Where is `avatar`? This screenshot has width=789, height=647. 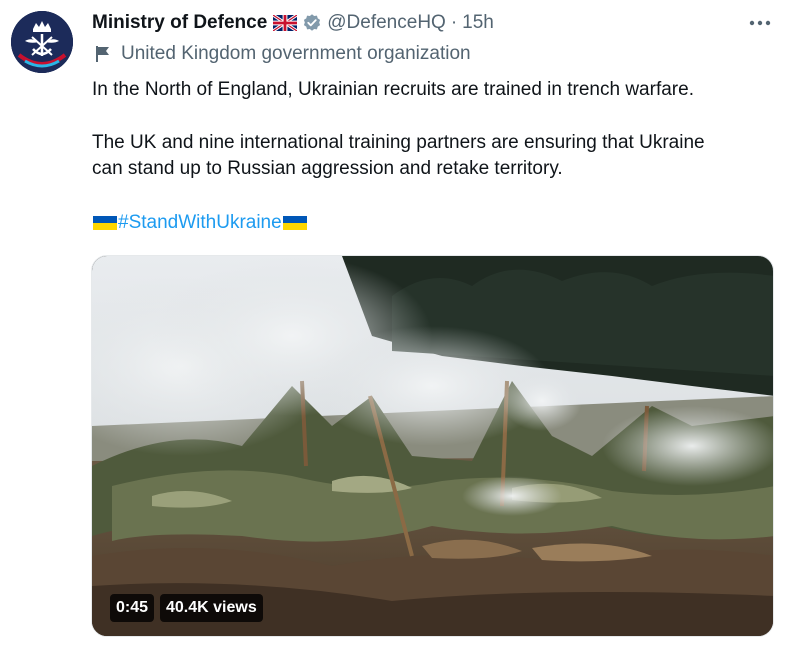 avatar is located at coordinates (42, 42).